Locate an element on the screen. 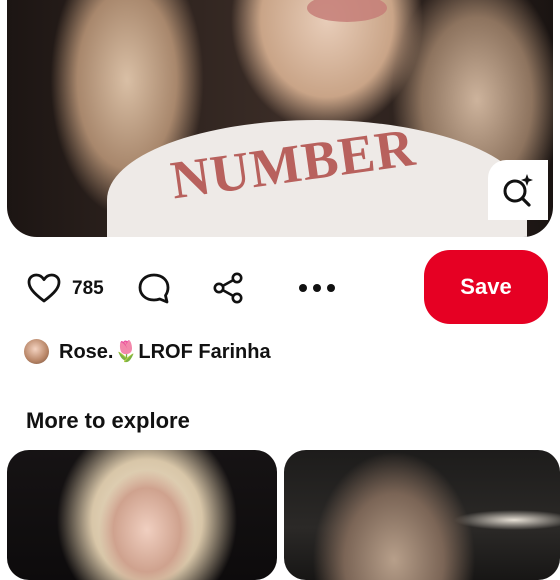 Image resolution: width=560 pixels, height=580 pixels. heart-icon is located at coordinates (44, 288).